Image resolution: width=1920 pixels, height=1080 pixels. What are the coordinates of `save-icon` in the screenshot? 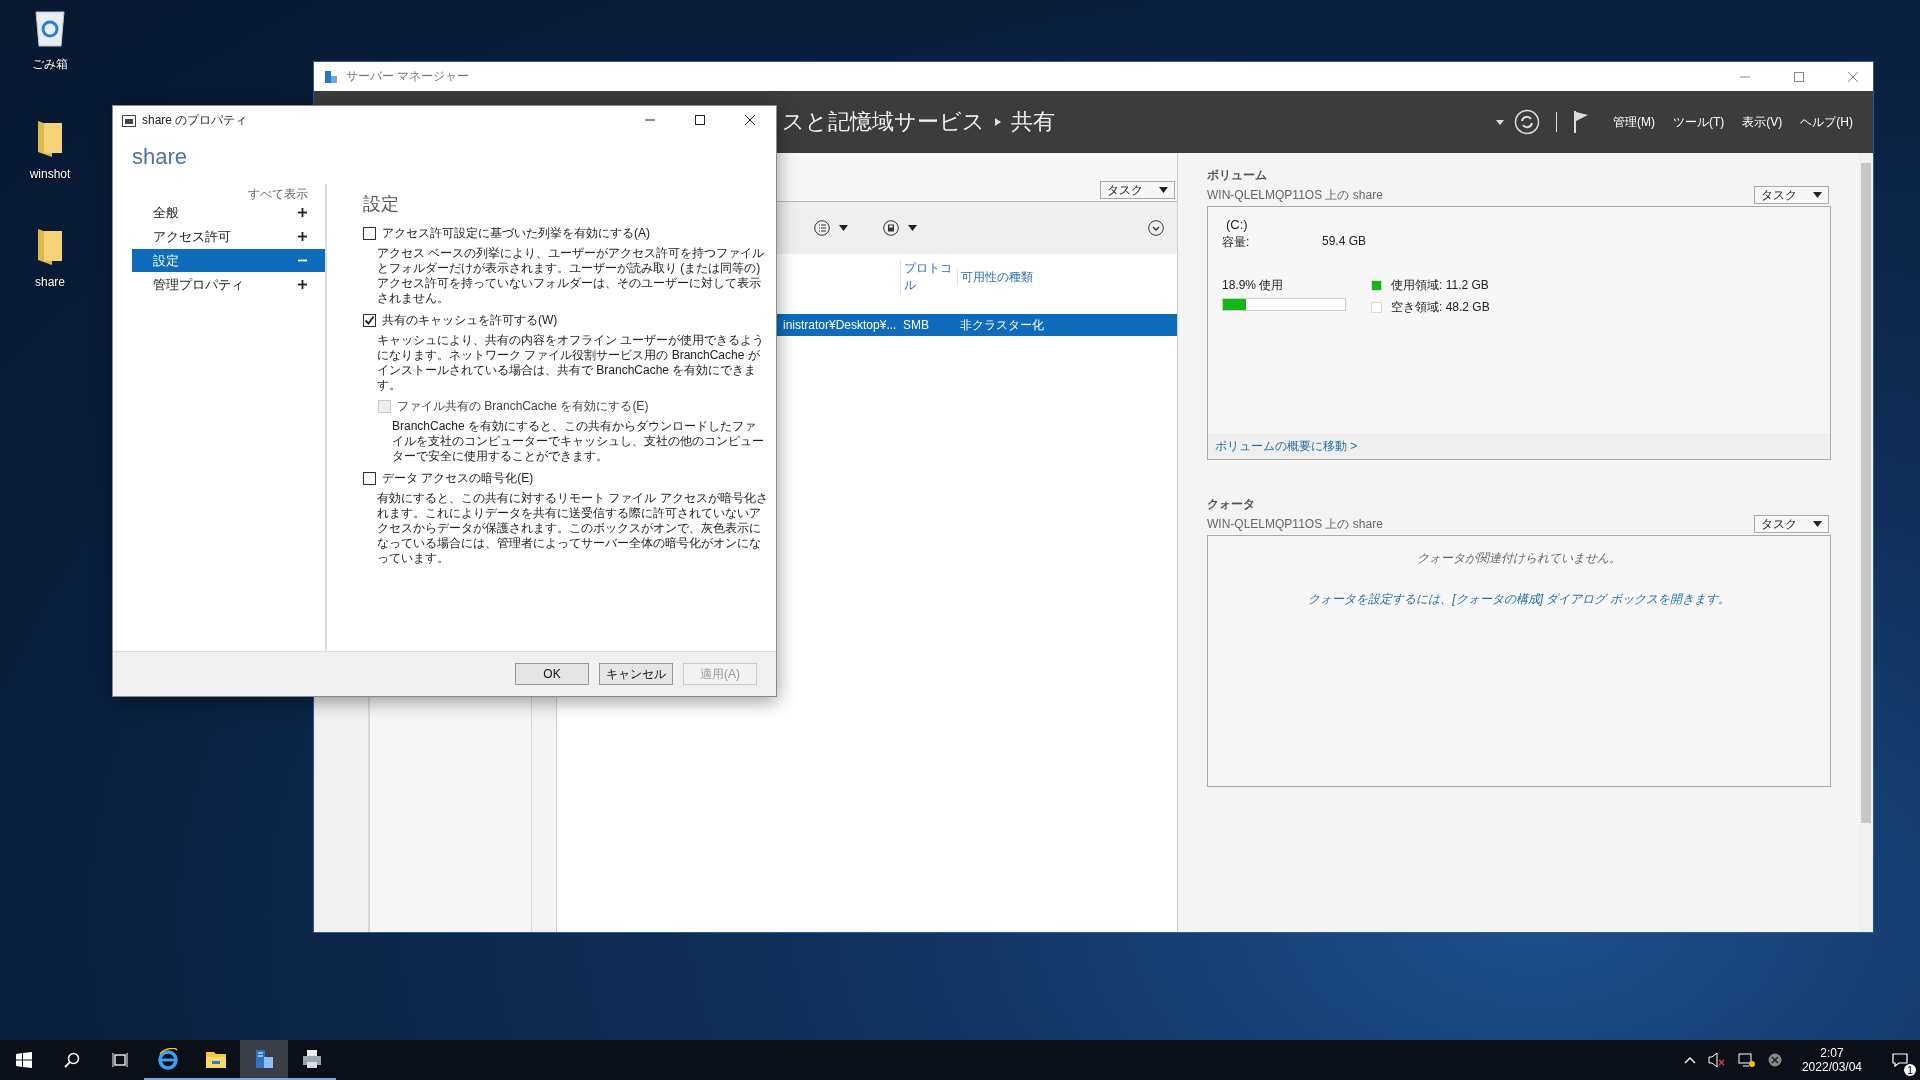 It's located at (891, 228).